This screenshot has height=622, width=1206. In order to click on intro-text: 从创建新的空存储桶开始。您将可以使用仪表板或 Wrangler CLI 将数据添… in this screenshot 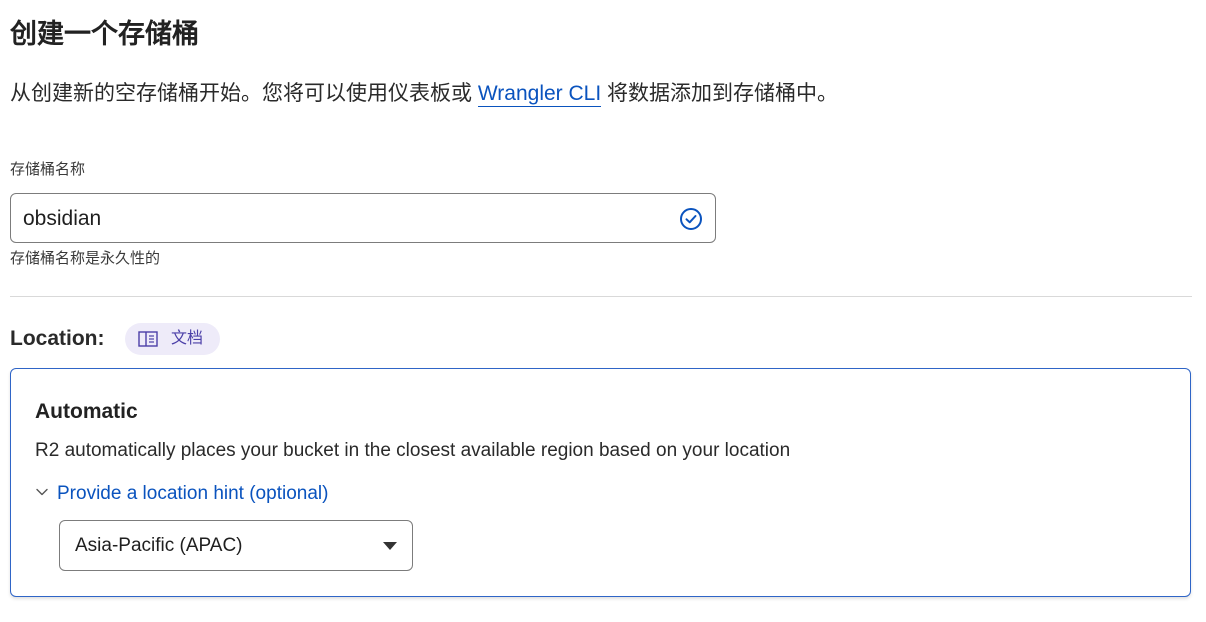, I will do `click(424, 94)`.